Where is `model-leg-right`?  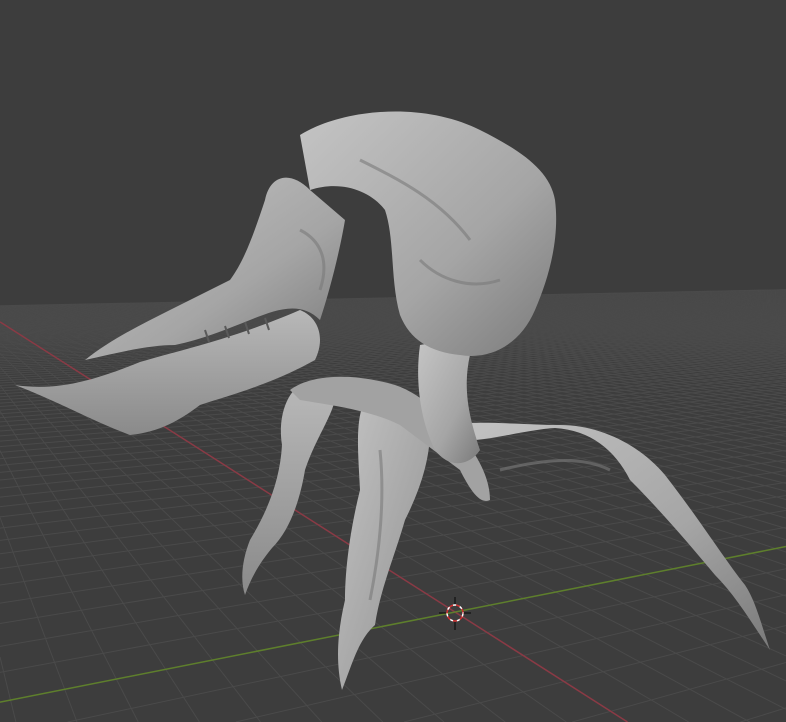 model-leg-right is located at coordinates (605, 536).